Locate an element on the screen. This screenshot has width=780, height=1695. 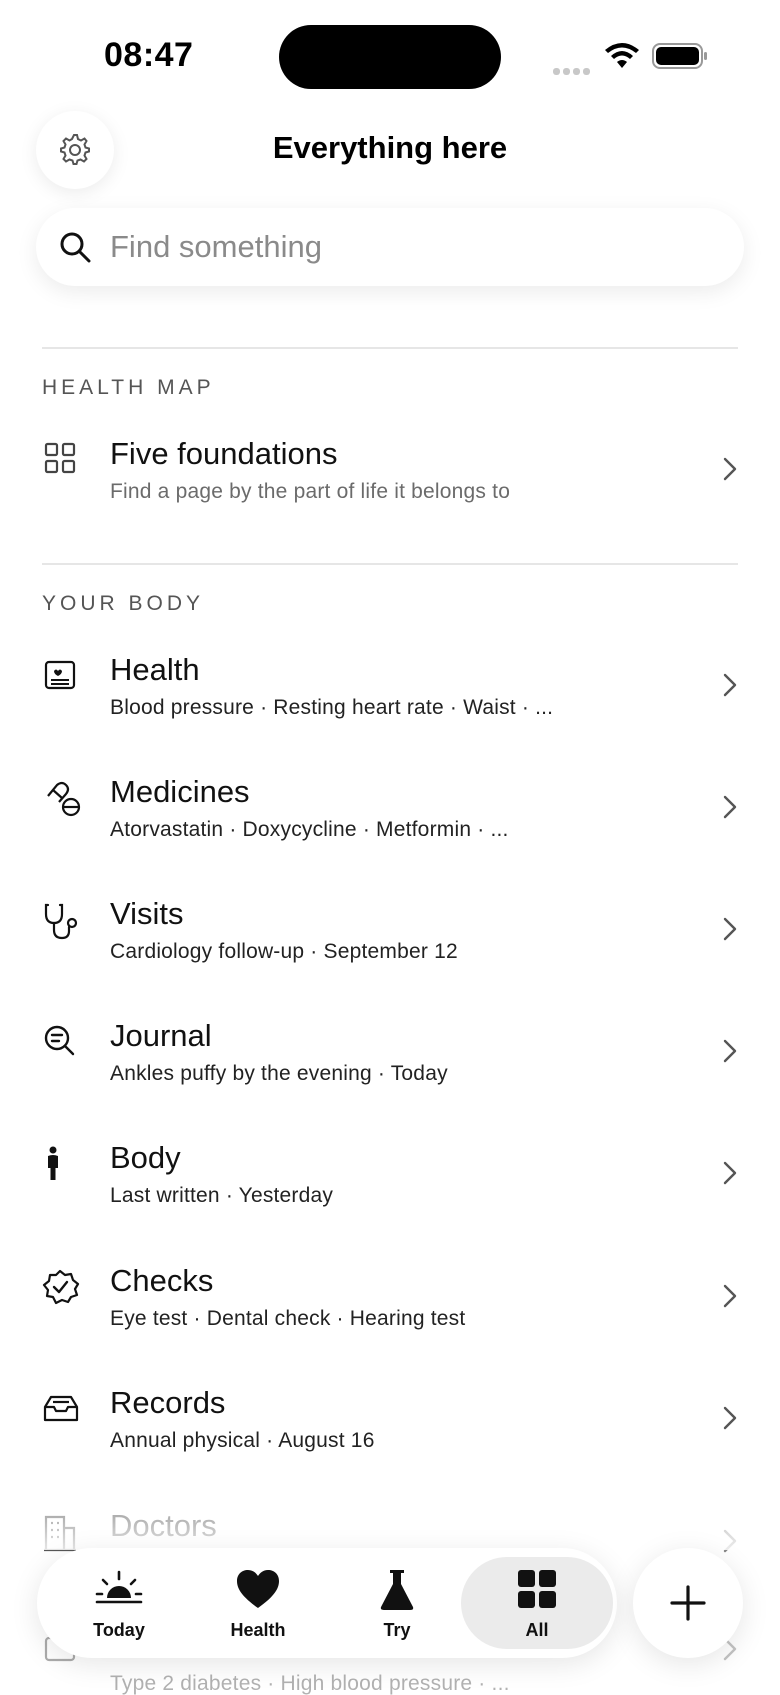
dynamic-island is located at coordinates (390, 57).